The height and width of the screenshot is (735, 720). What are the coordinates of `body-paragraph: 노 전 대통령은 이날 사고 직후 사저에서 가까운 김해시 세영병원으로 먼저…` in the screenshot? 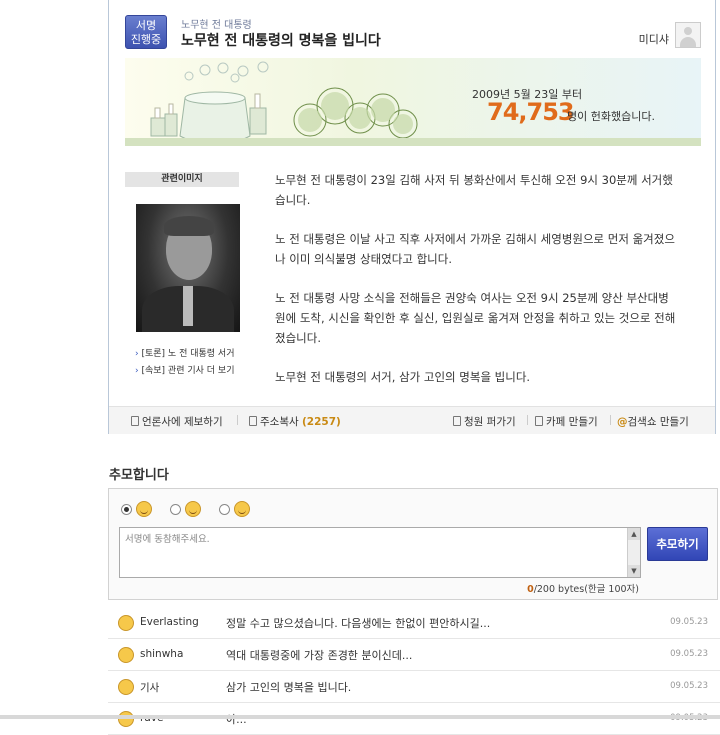 It's located at (475, 249).